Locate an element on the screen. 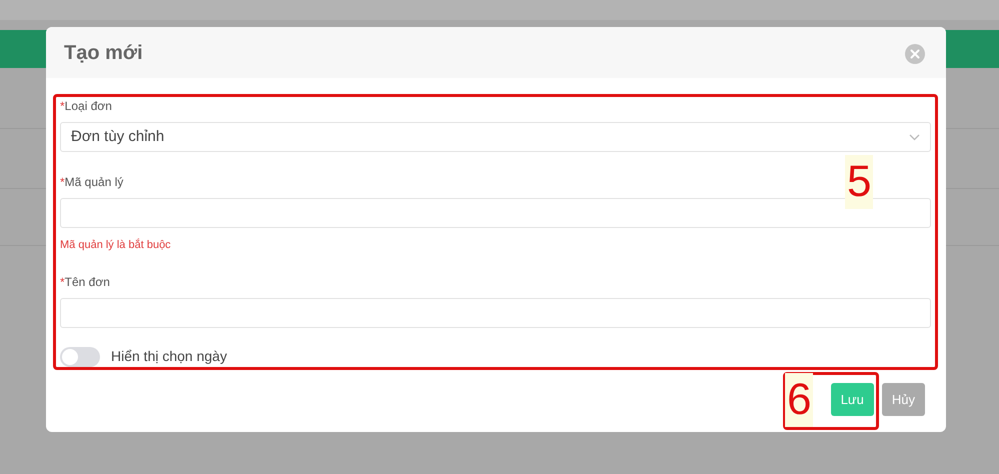  chevron-down-icon is located at coordinates (914, 137).